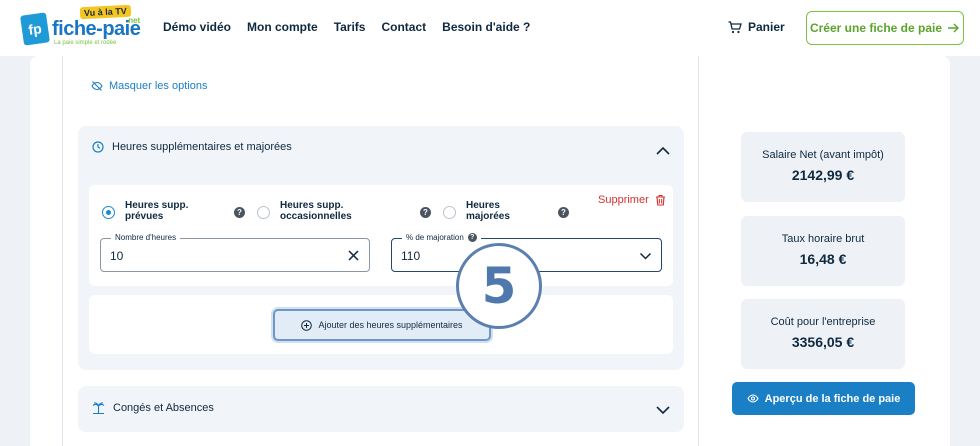 The width and height of the screenshot is (980, 446). I want to click on payslip-preview-button: Aperçu de la fiche de paie, so click(823, 398).